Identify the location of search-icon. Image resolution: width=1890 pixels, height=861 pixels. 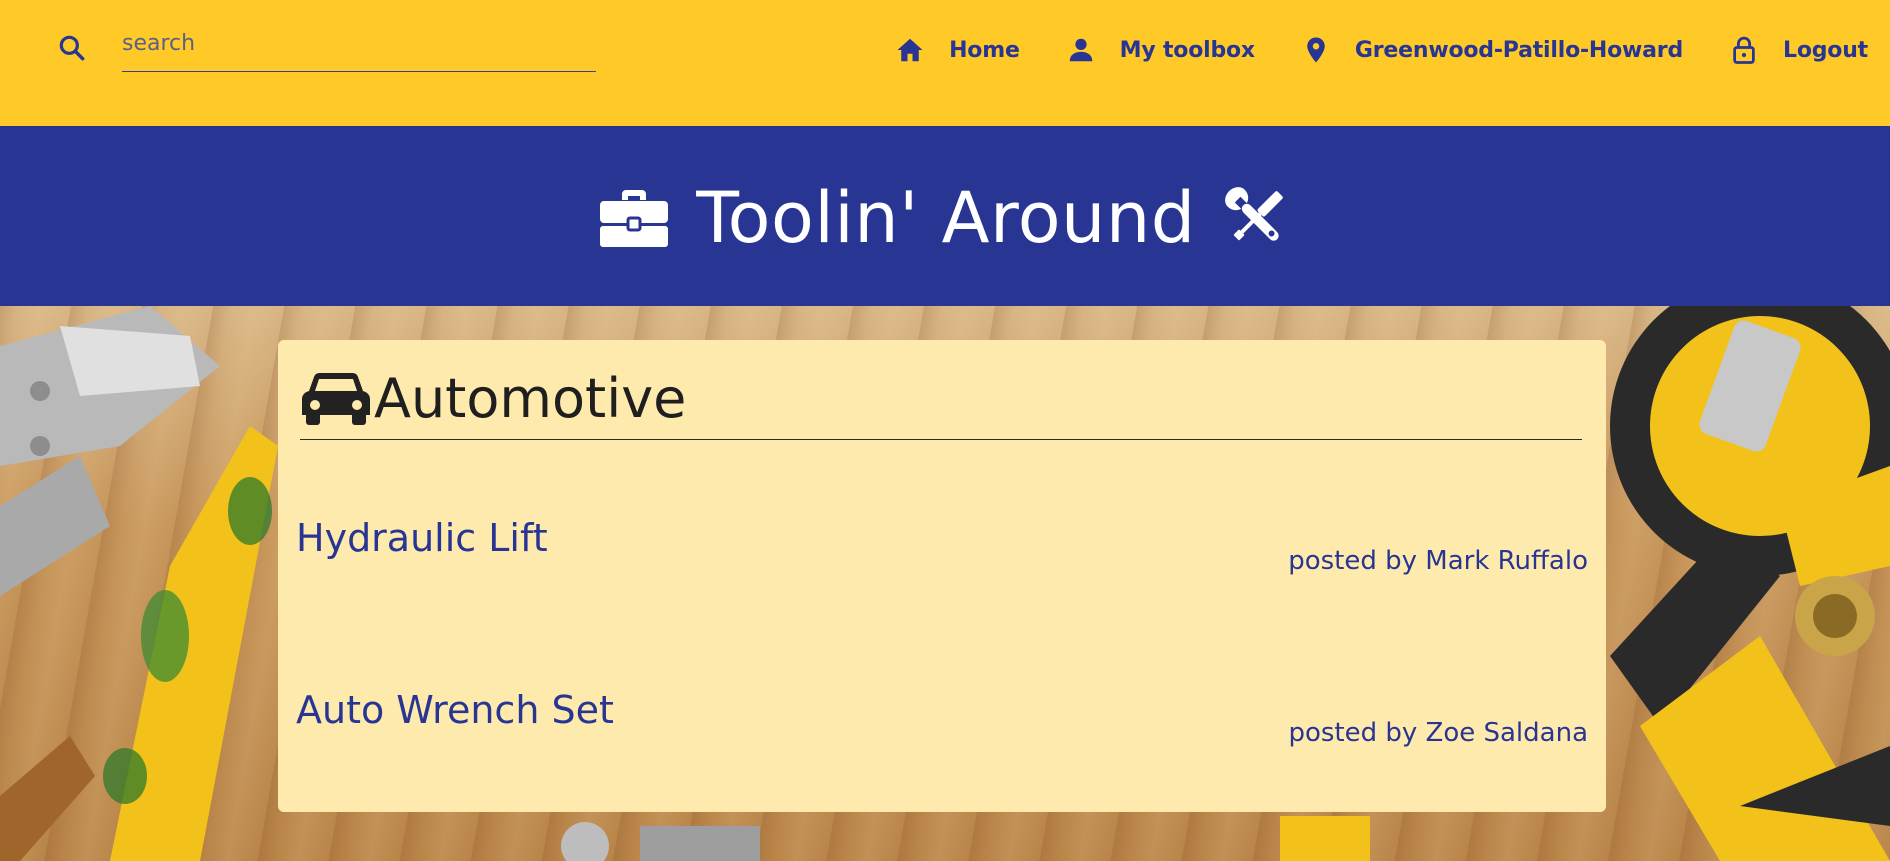
(72, 48).